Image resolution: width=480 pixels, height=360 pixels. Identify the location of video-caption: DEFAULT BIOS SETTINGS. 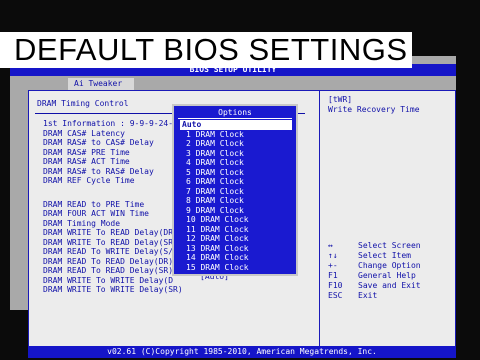
(206, 50).